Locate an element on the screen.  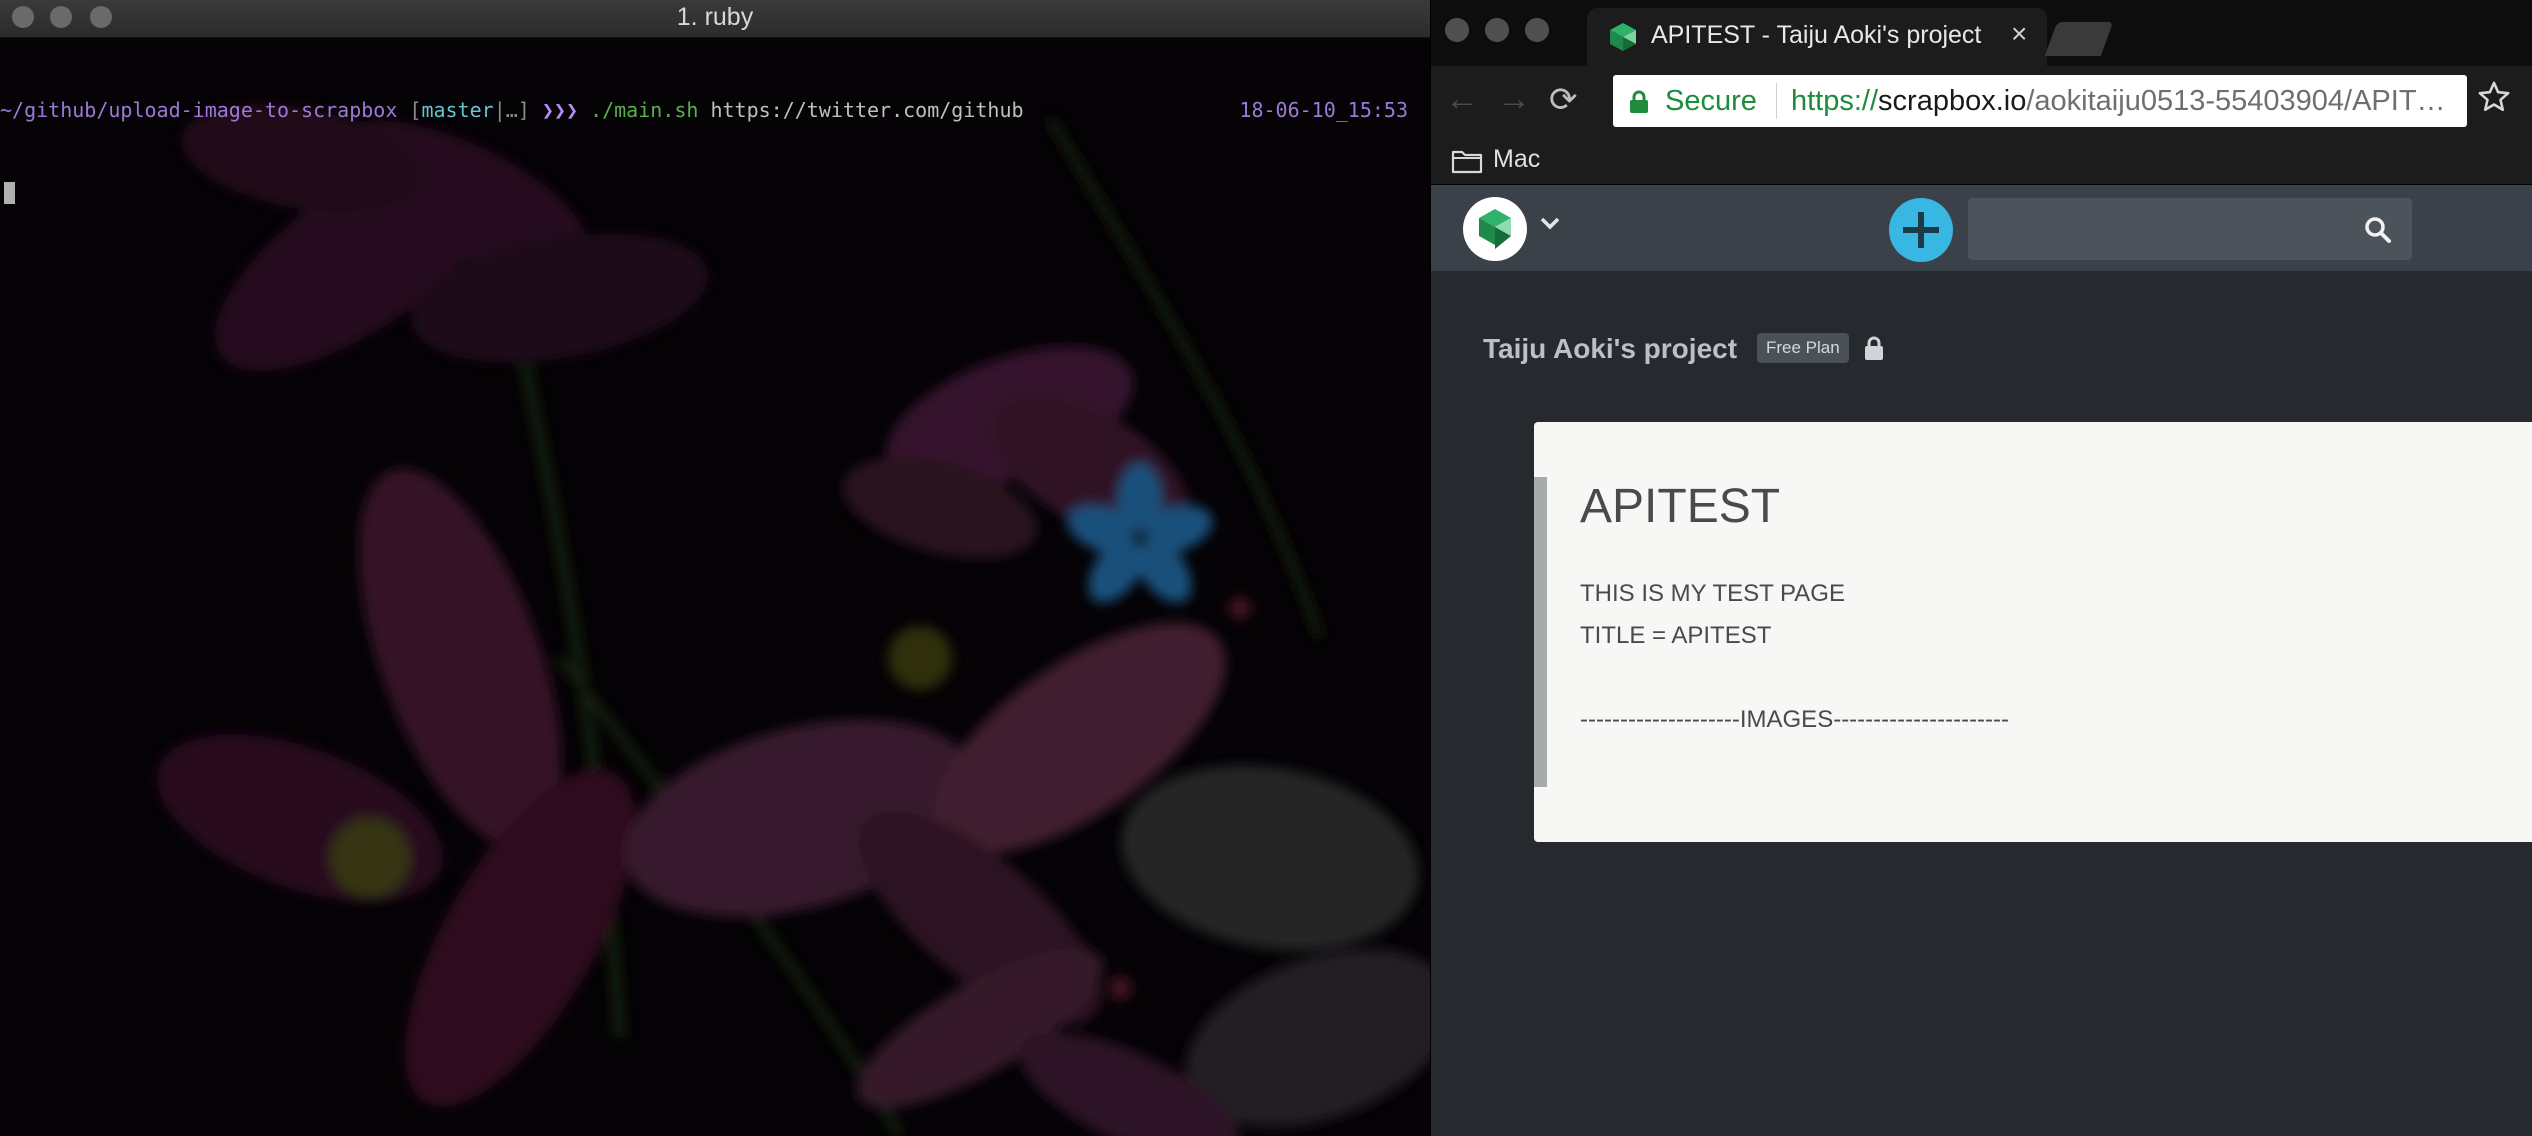
command-text: ./main.sh is located at coordinates (644, 110).